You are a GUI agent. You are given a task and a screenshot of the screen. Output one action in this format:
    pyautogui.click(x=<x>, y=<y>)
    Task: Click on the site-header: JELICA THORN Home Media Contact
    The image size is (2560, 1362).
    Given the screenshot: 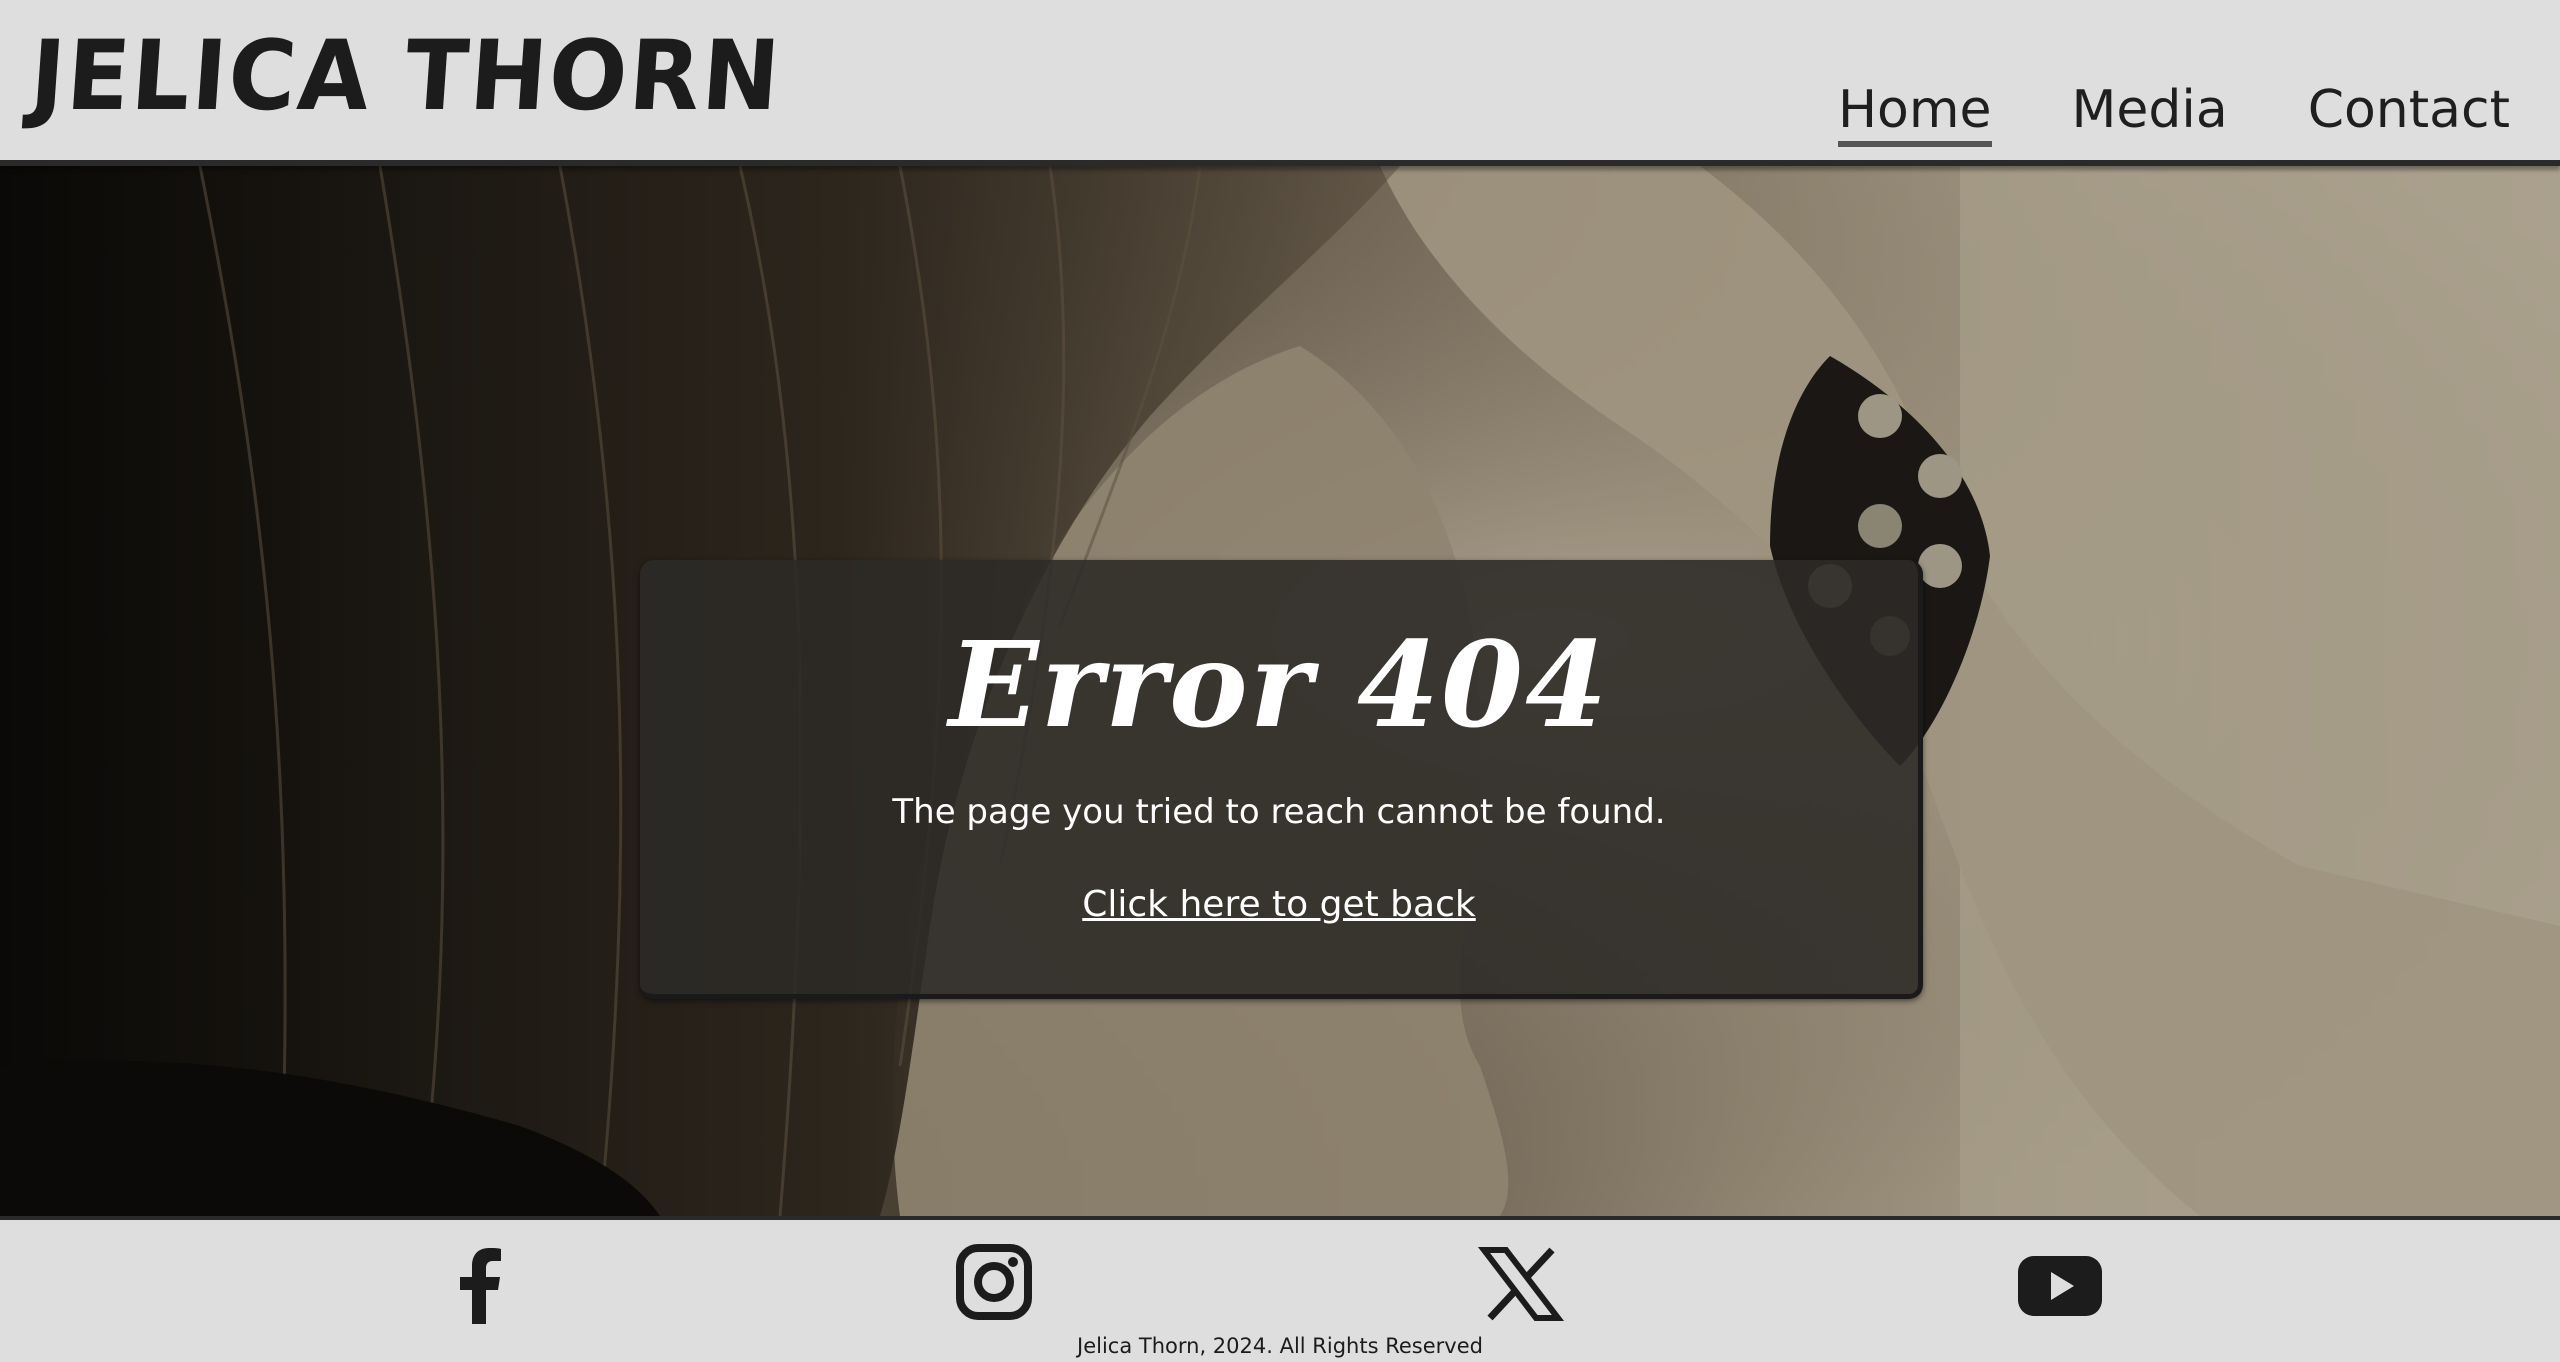 What is the action you would take?
    pyautogui.click(x=1280, y=83)
    